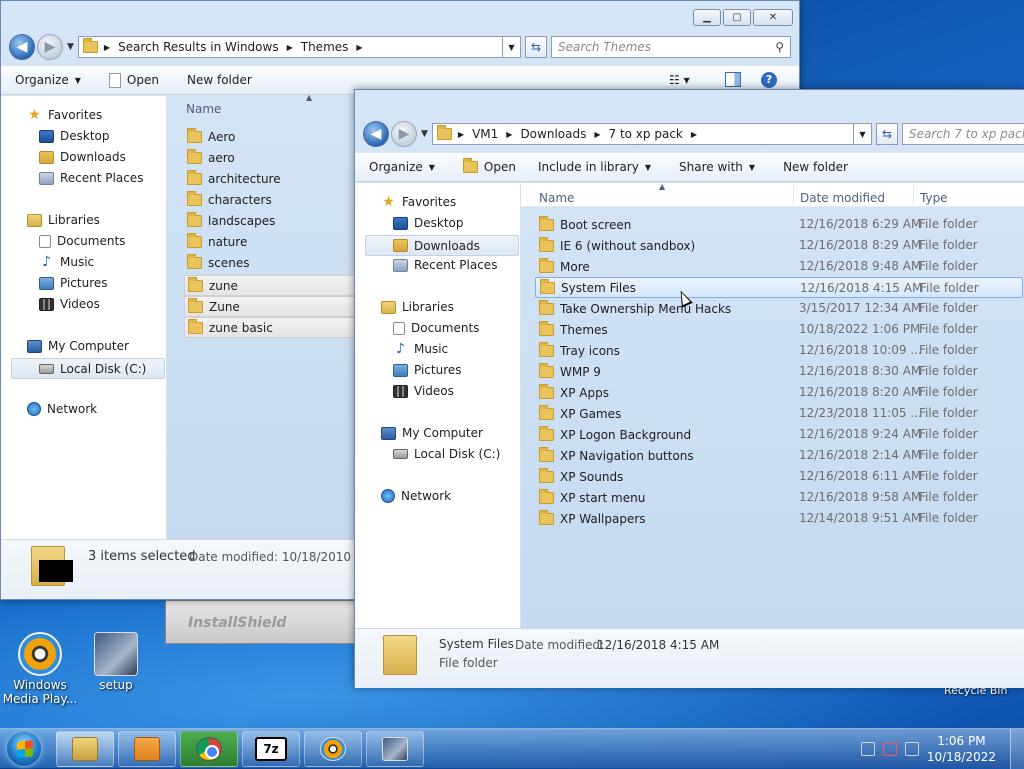 The width and height of the screenshot is (1024, 769). Describe the element at coordinates (1017, 749) in the screenshot. I see `show-desktop-button` at that location.